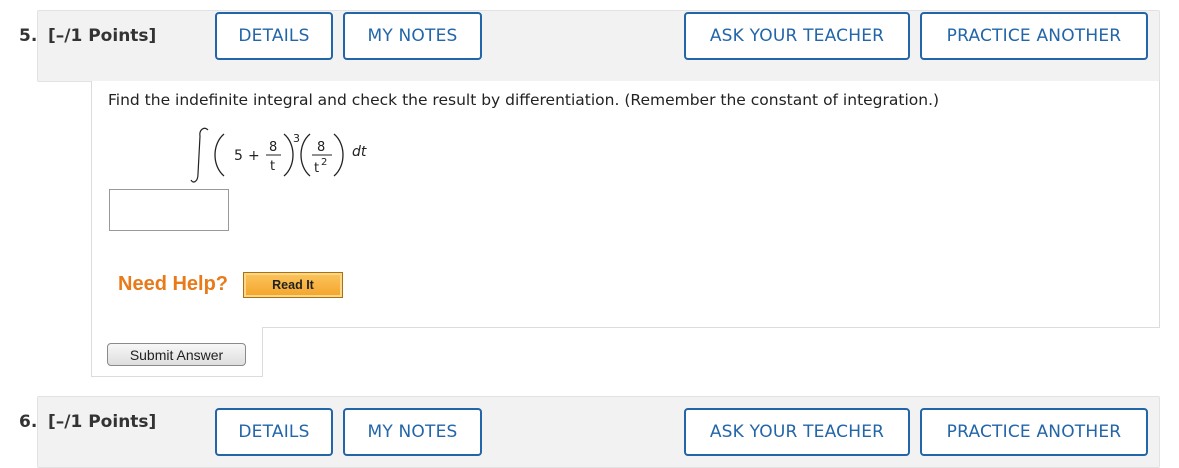 The height and width of the screenshot is (468, 1179). What do you see at coordinates (238, 156) in the screenshot?
I see `math-five: 5` at bounding box center [238, 156].